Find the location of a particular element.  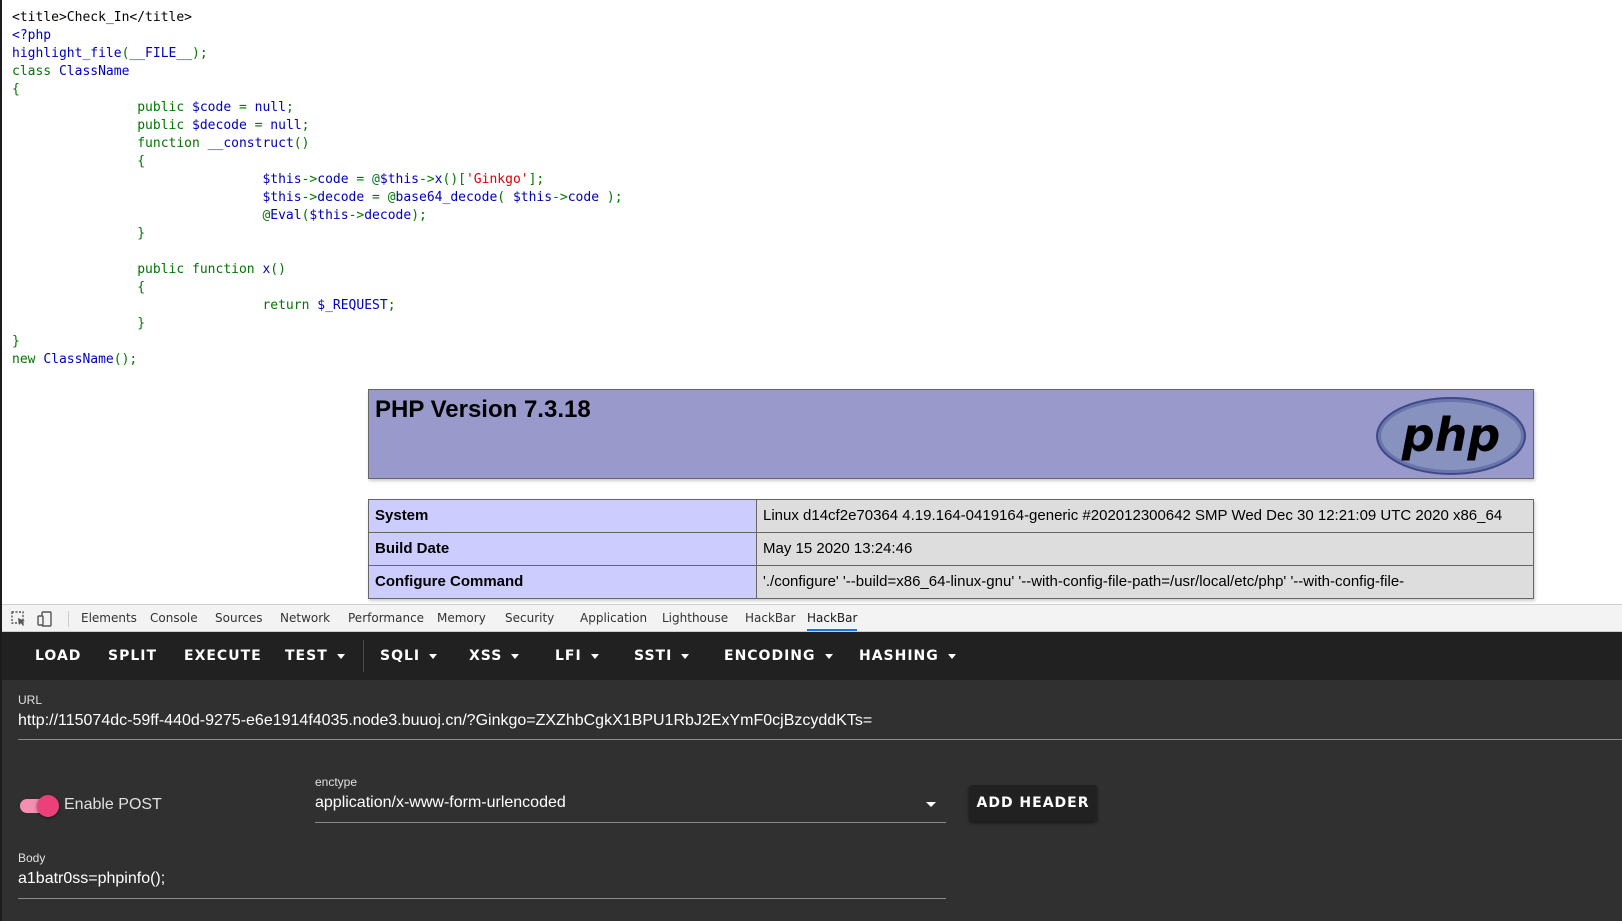

code-token: public is located at coordinates (102, 269).